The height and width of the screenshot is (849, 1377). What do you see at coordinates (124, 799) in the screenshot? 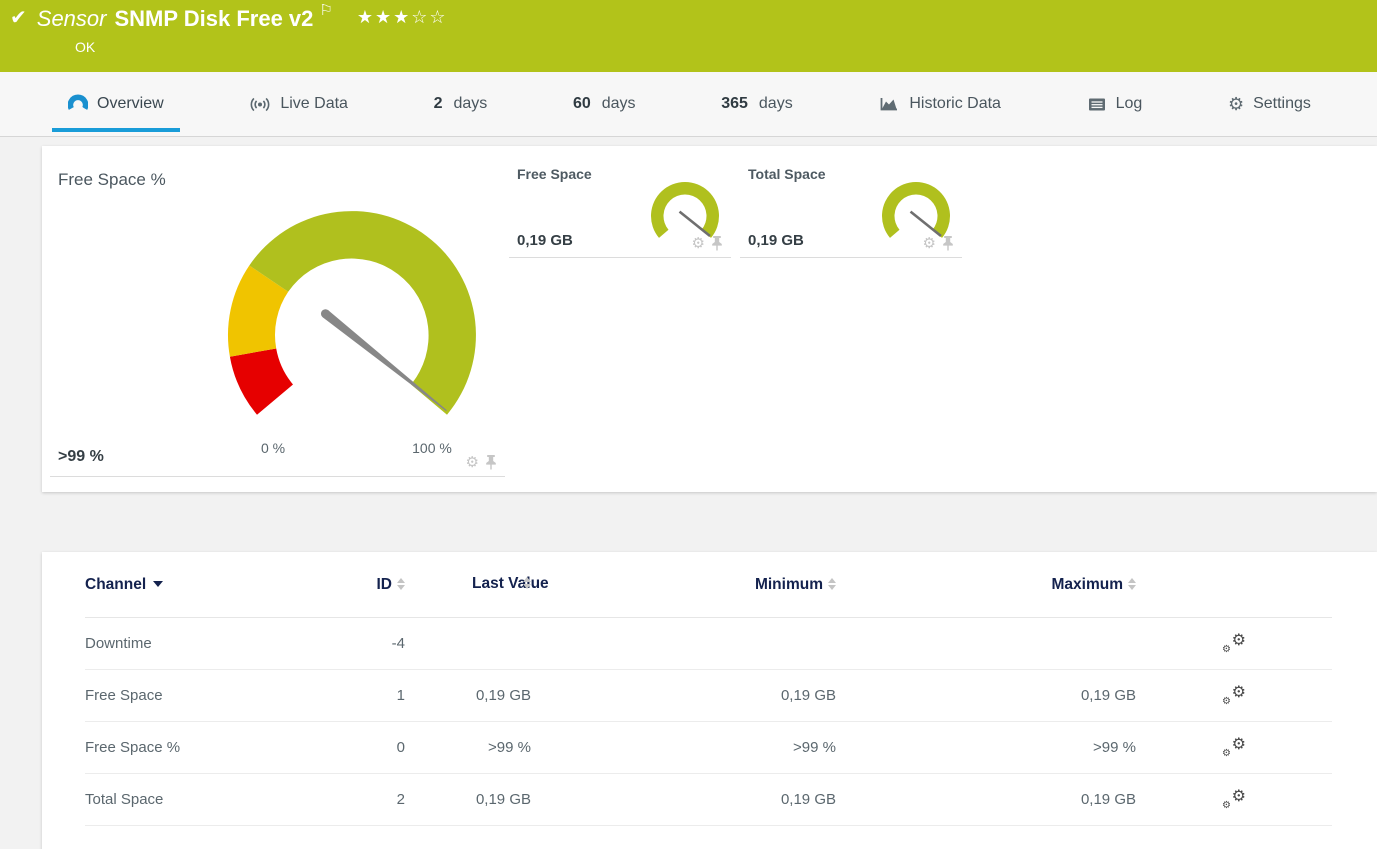
I see `channel-name: Total Space` at bounding box center [124, 799].